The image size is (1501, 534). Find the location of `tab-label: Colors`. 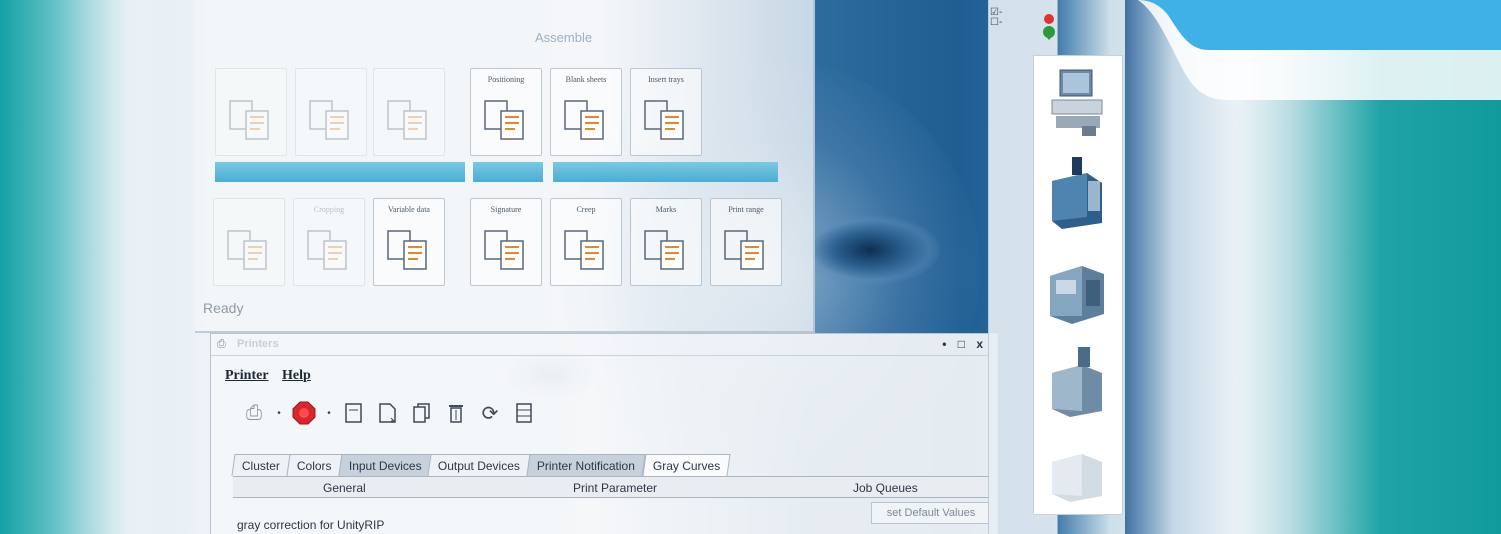

tab-label: Colors is located at coordinates (314, 465).